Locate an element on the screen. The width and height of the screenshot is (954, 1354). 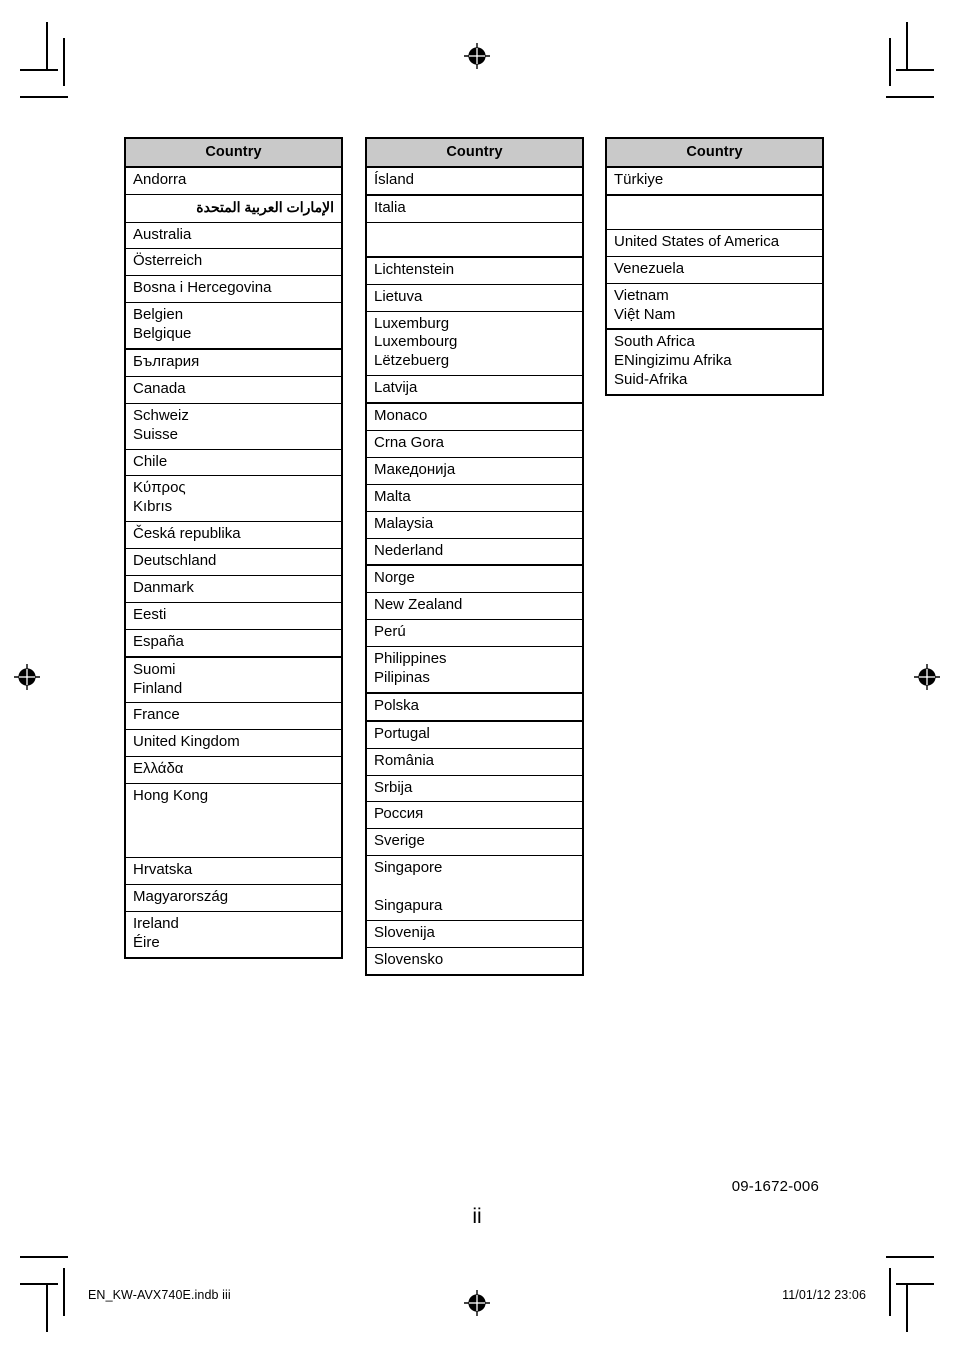
table-row: Bosna i Hercegovina is located at coordinates (233, 289).